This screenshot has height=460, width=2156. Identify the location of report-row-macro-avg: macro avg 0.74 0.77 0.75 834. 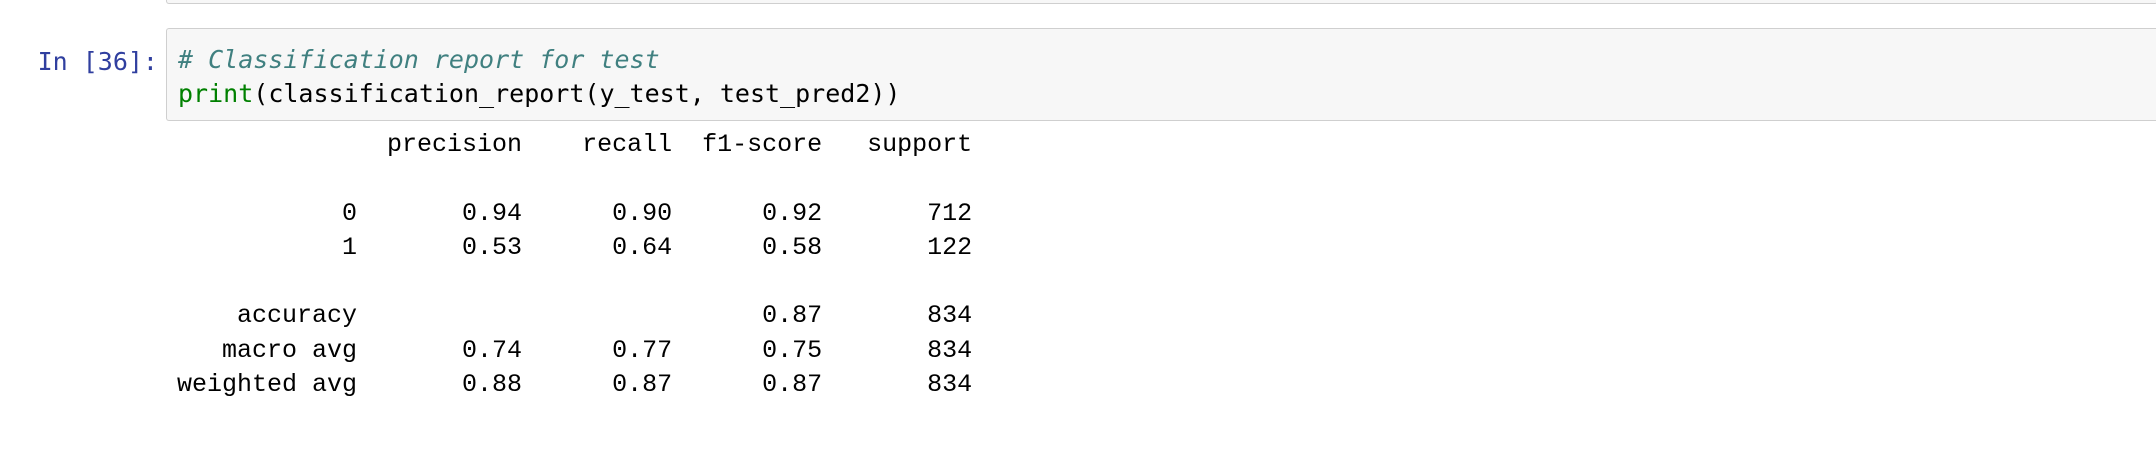
(575, 350).